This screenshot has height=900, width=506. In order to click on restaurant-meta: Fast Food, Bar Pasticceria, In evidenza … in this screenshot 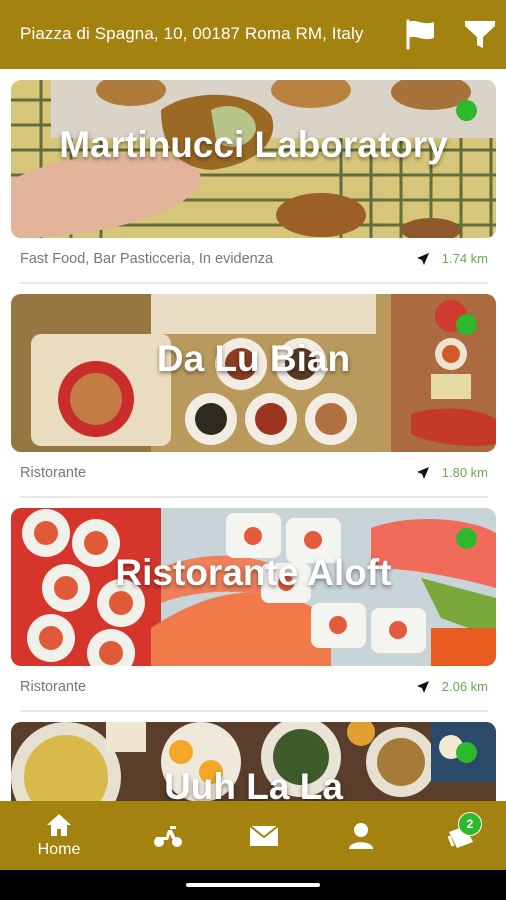, I will do `click(254, 260)`.